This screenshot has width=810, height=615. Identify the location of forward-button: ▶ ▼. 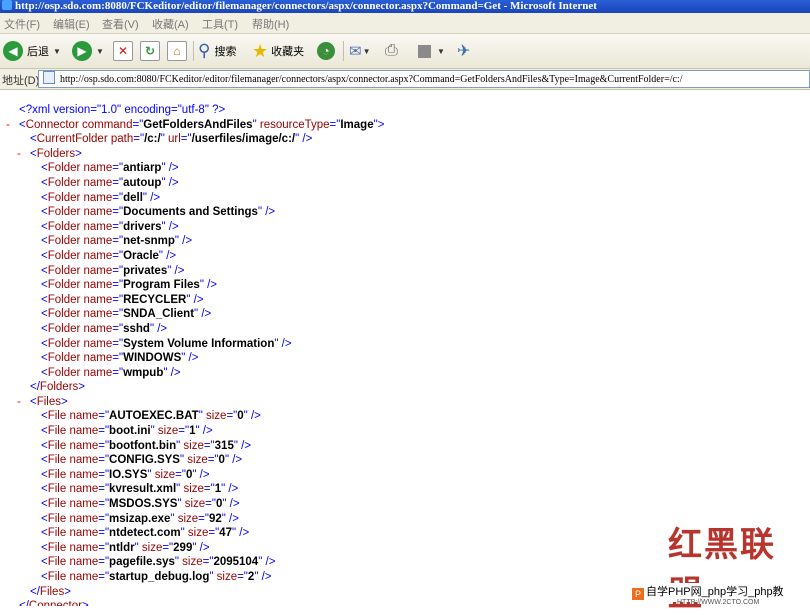
(88, 51).